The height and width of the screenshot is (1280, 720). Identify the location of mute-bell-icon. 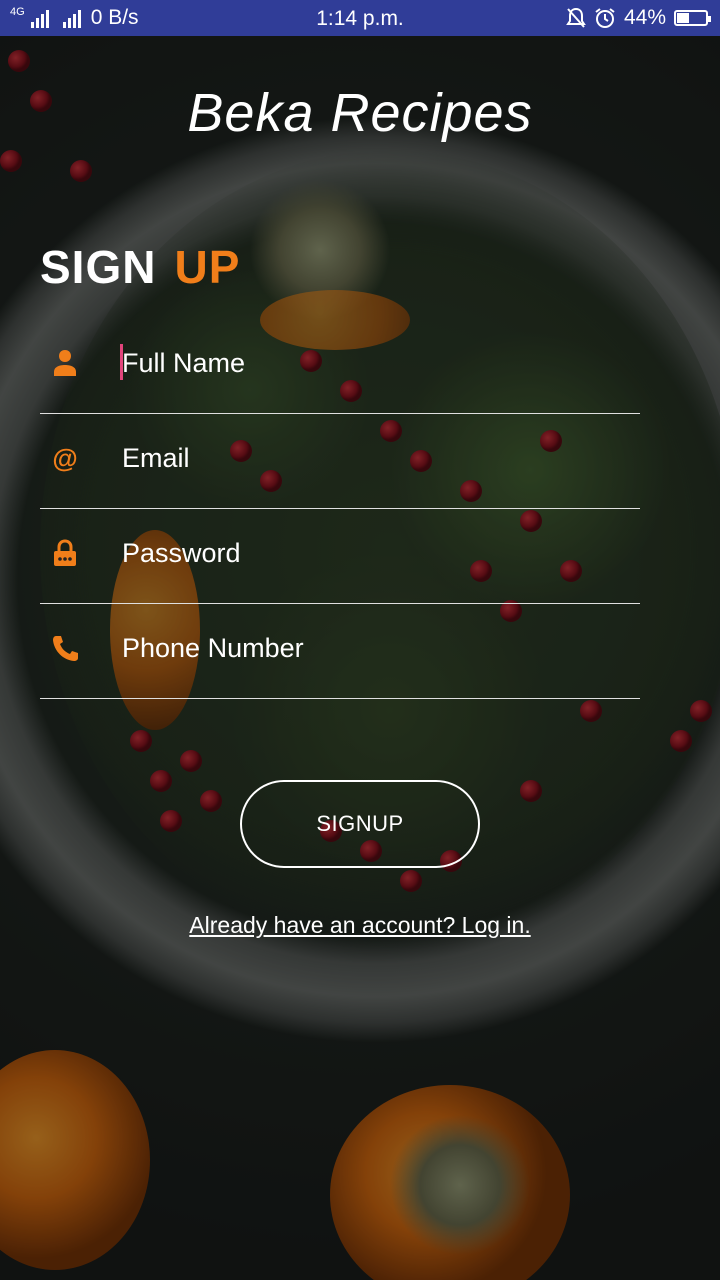
(576, 17).